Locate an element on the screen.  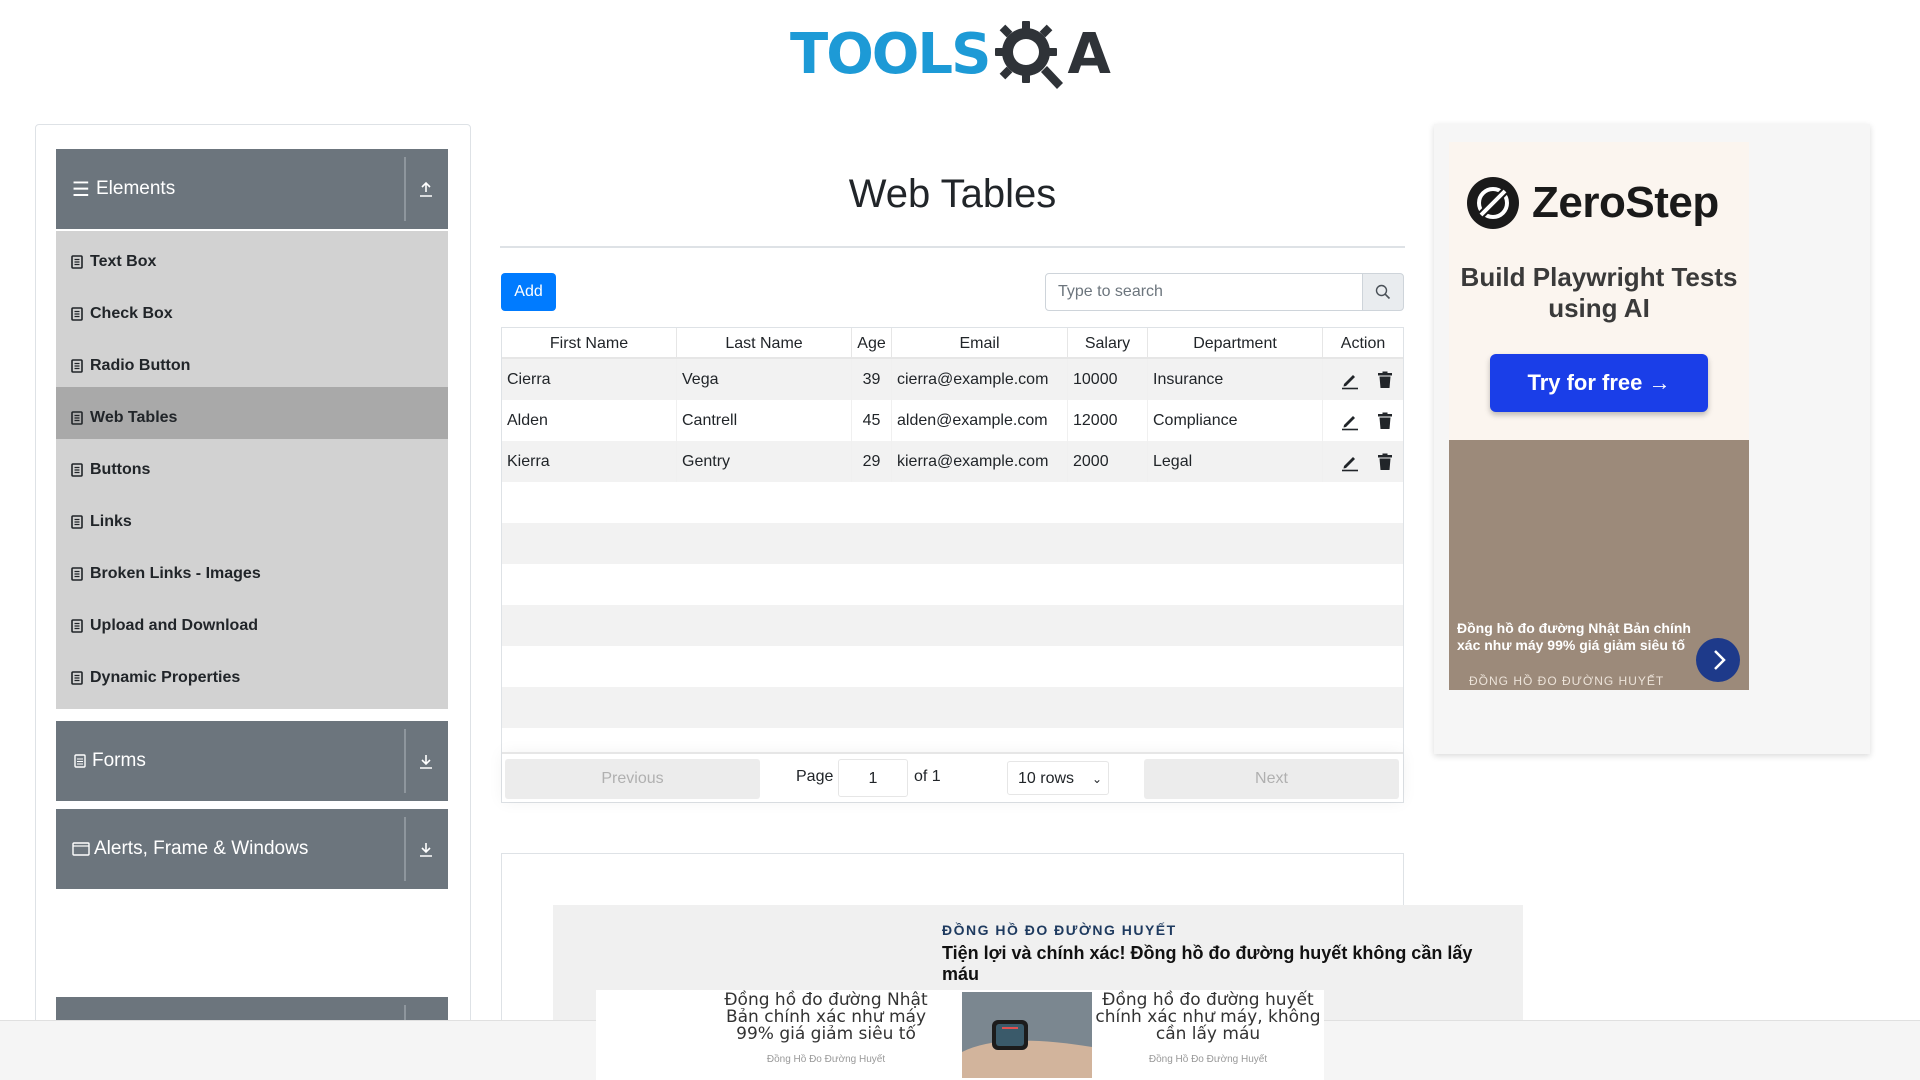
column-header: Age is located at coordinates (872, 343).